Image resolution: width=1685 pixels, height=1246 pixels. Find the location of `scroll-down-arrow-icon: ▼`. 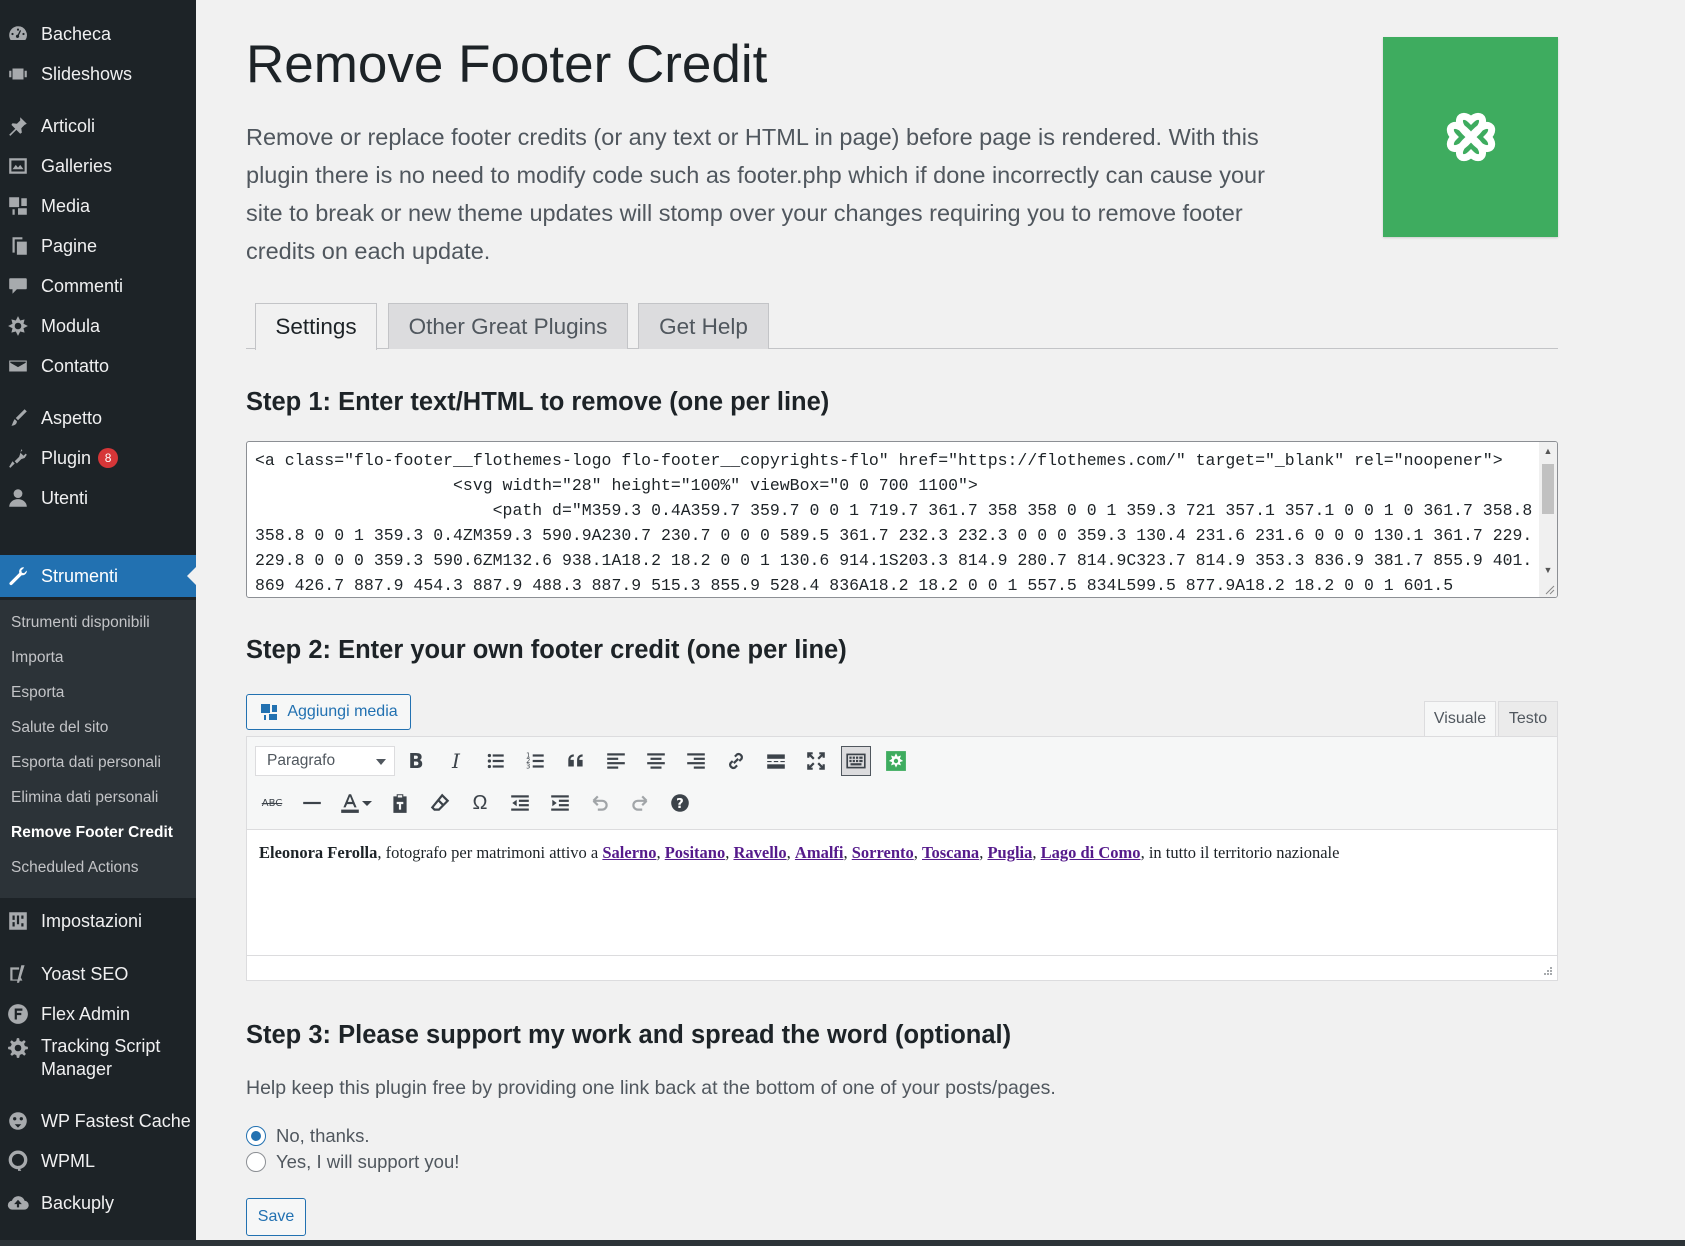

scroll-down-arrow-icon: ▼ is located at coordinates (1548, 570).